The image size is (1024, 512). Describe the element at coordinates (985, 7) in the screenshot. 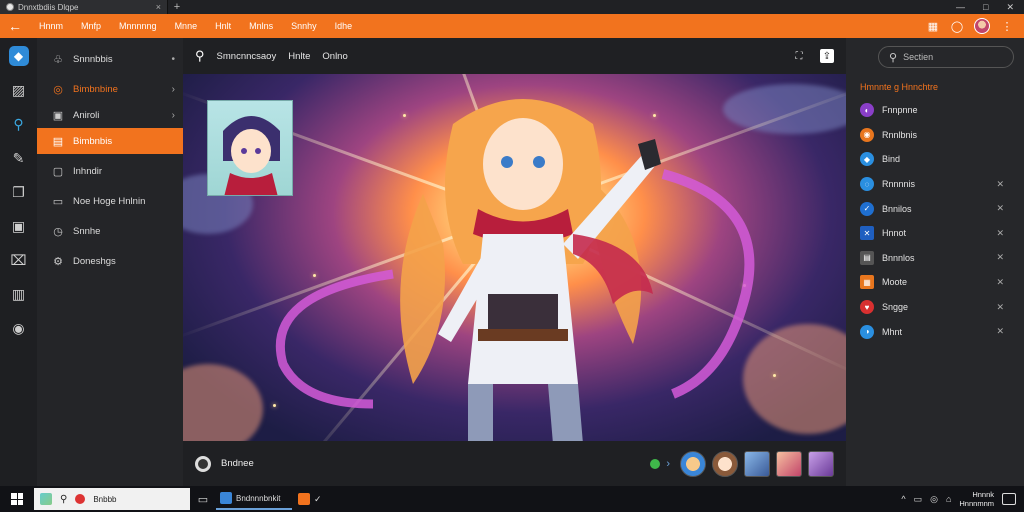

I see `maximize-button: □` at that location.